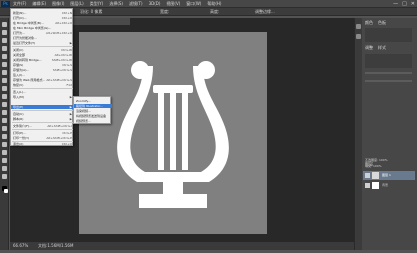  Describe the element at coordinates (4, 120) in the screenshot. I see `blur-tool-icon` at that location.